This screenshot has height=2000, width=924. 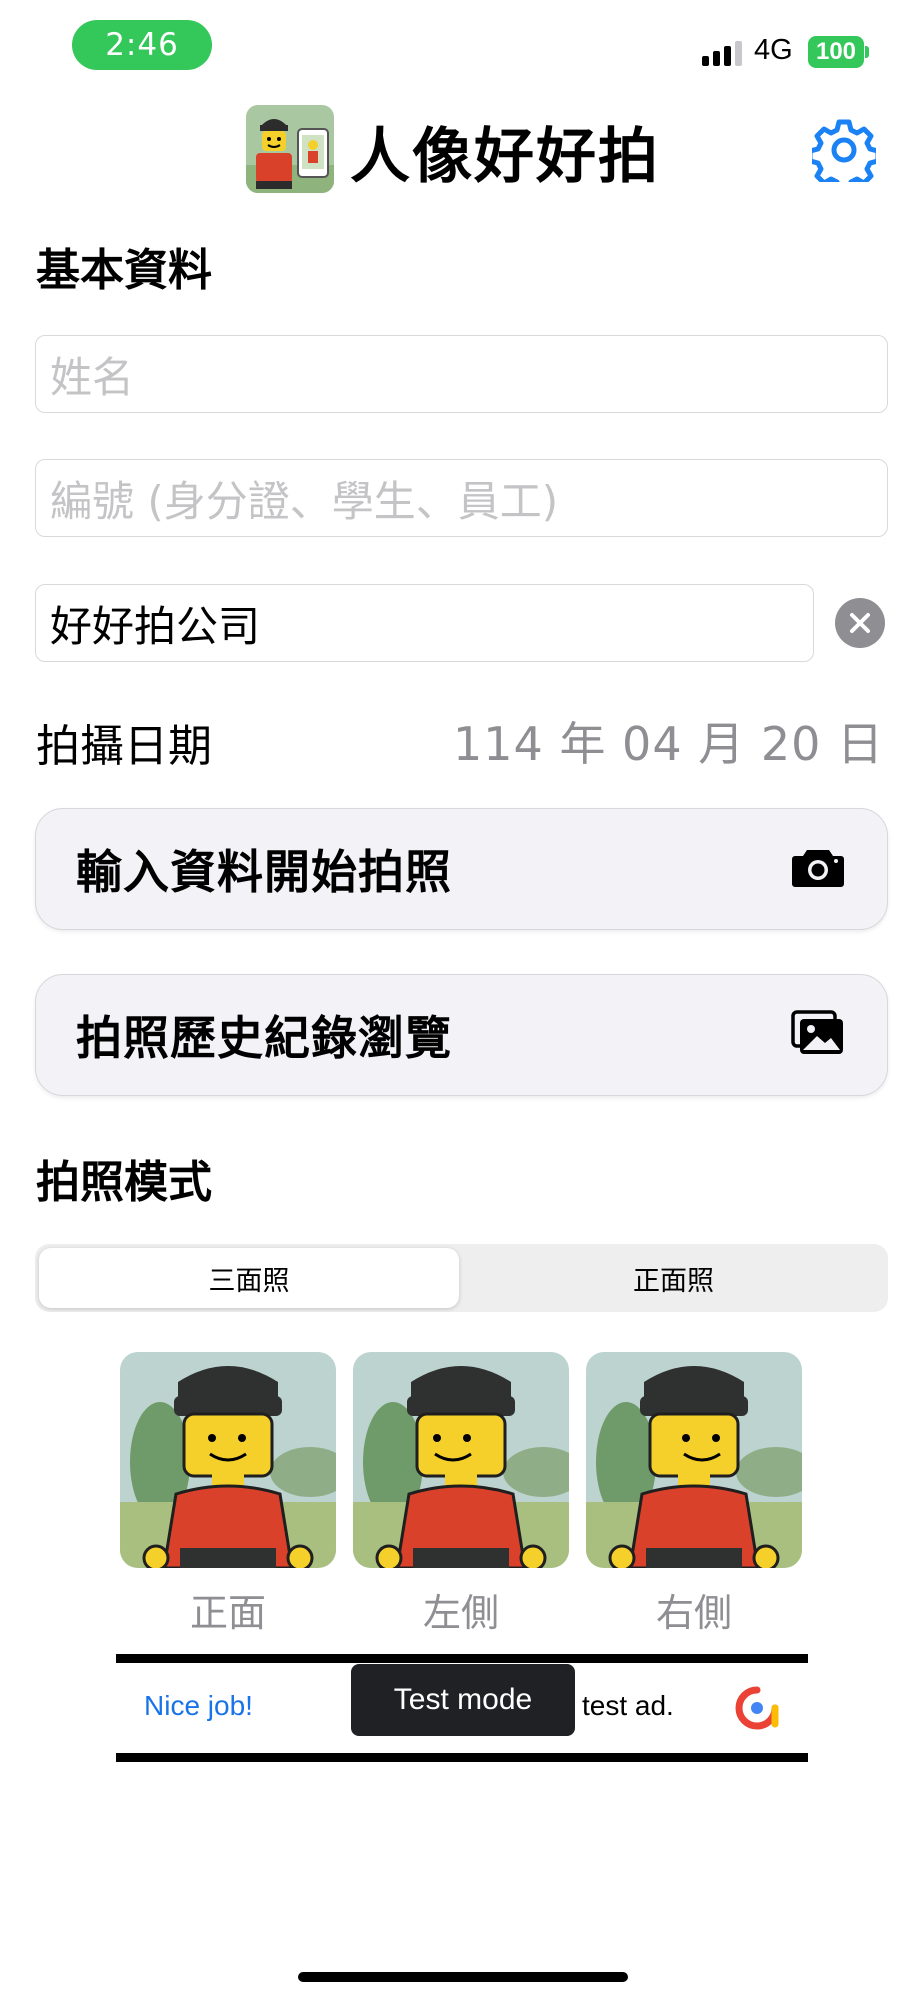 I want to click on status-time: 2:46, so click(x=142, y=45).